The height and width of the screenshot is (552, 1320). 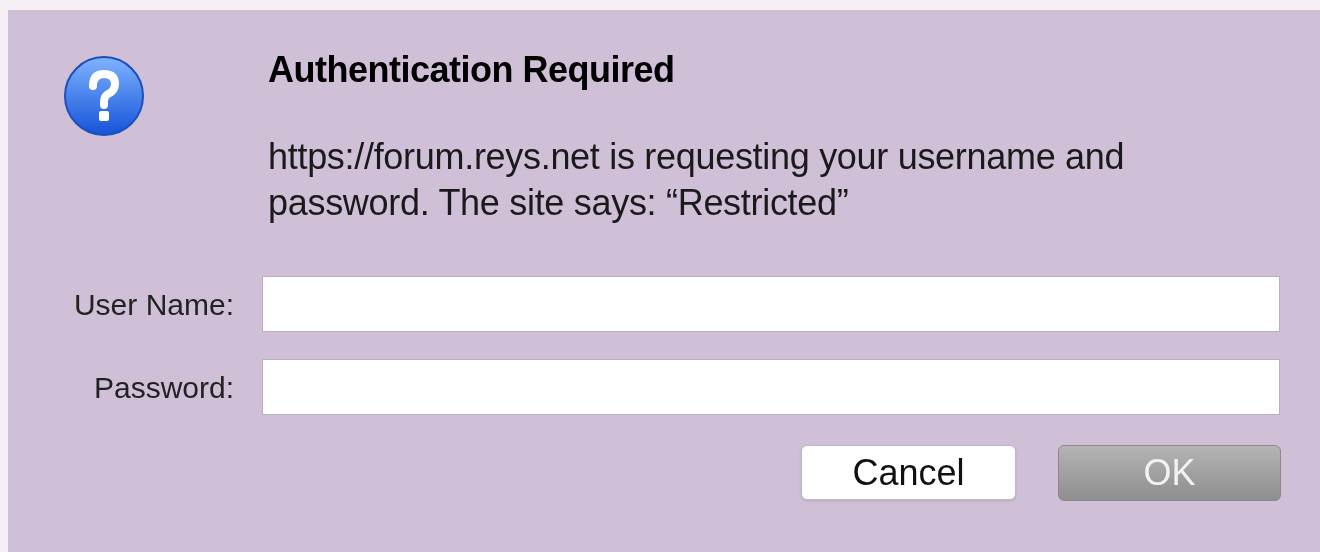 I want to click on help-icon, so click(x=104, y=96).